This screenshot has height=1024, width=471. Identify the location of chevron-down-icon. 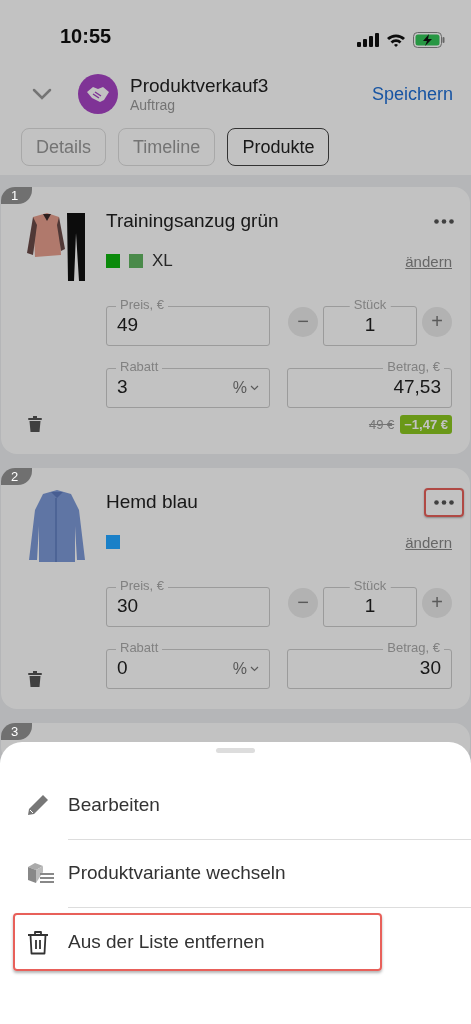
(42, 94).